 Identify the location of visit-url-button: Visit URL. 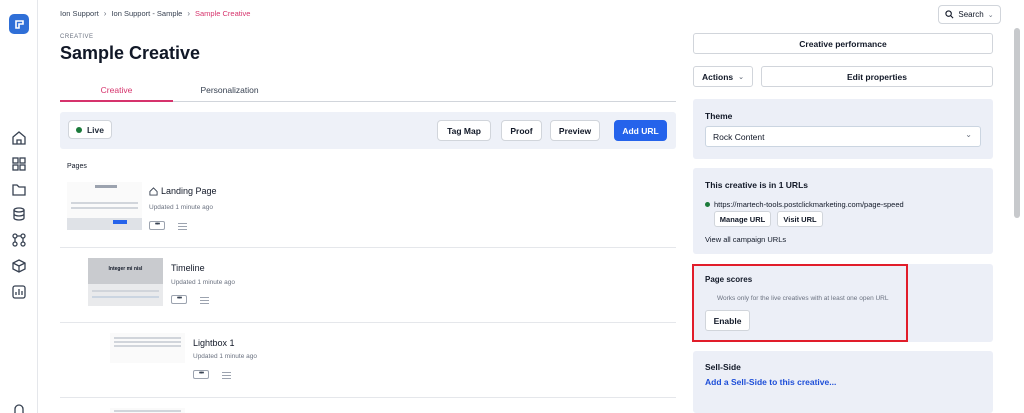
(800, 219).